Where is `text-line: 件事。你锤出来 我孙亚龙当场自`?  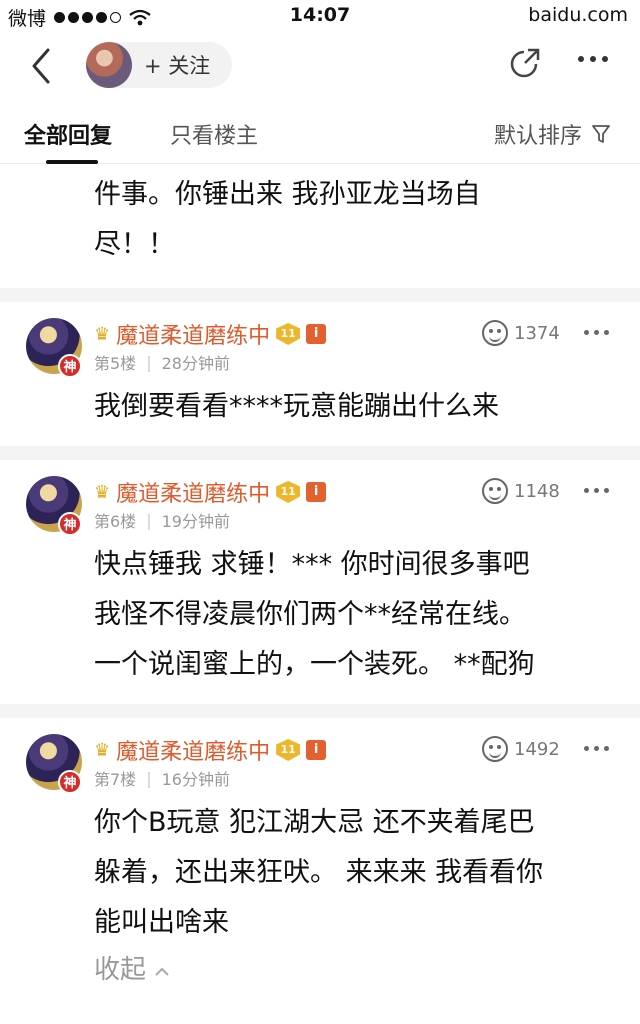 text-line: 件事。你锤出来 我孙亚龙当场自 is located at coordinates (287, 194).